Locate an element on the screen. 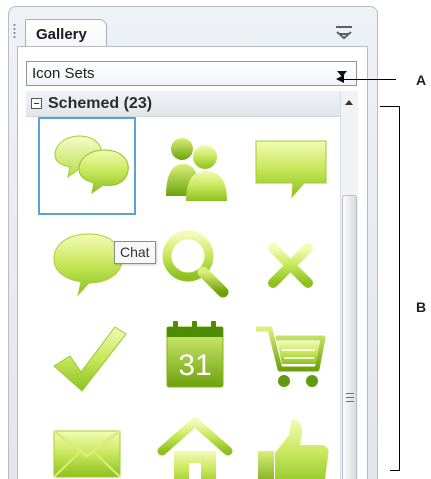 Image resolution: width=431 pixels, height=479 pixels. icon-sets-dropdown: Icon Sets is located at coordinates (191, 73).